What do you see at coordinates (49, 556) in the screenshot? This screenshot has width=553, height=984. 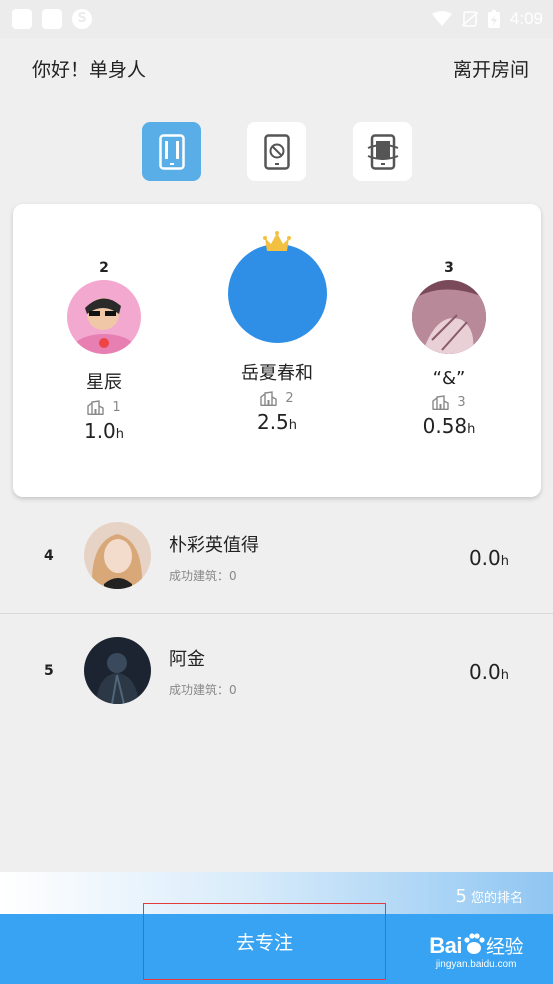 I see `rank-number: 4` at bounding box center [49, 556].